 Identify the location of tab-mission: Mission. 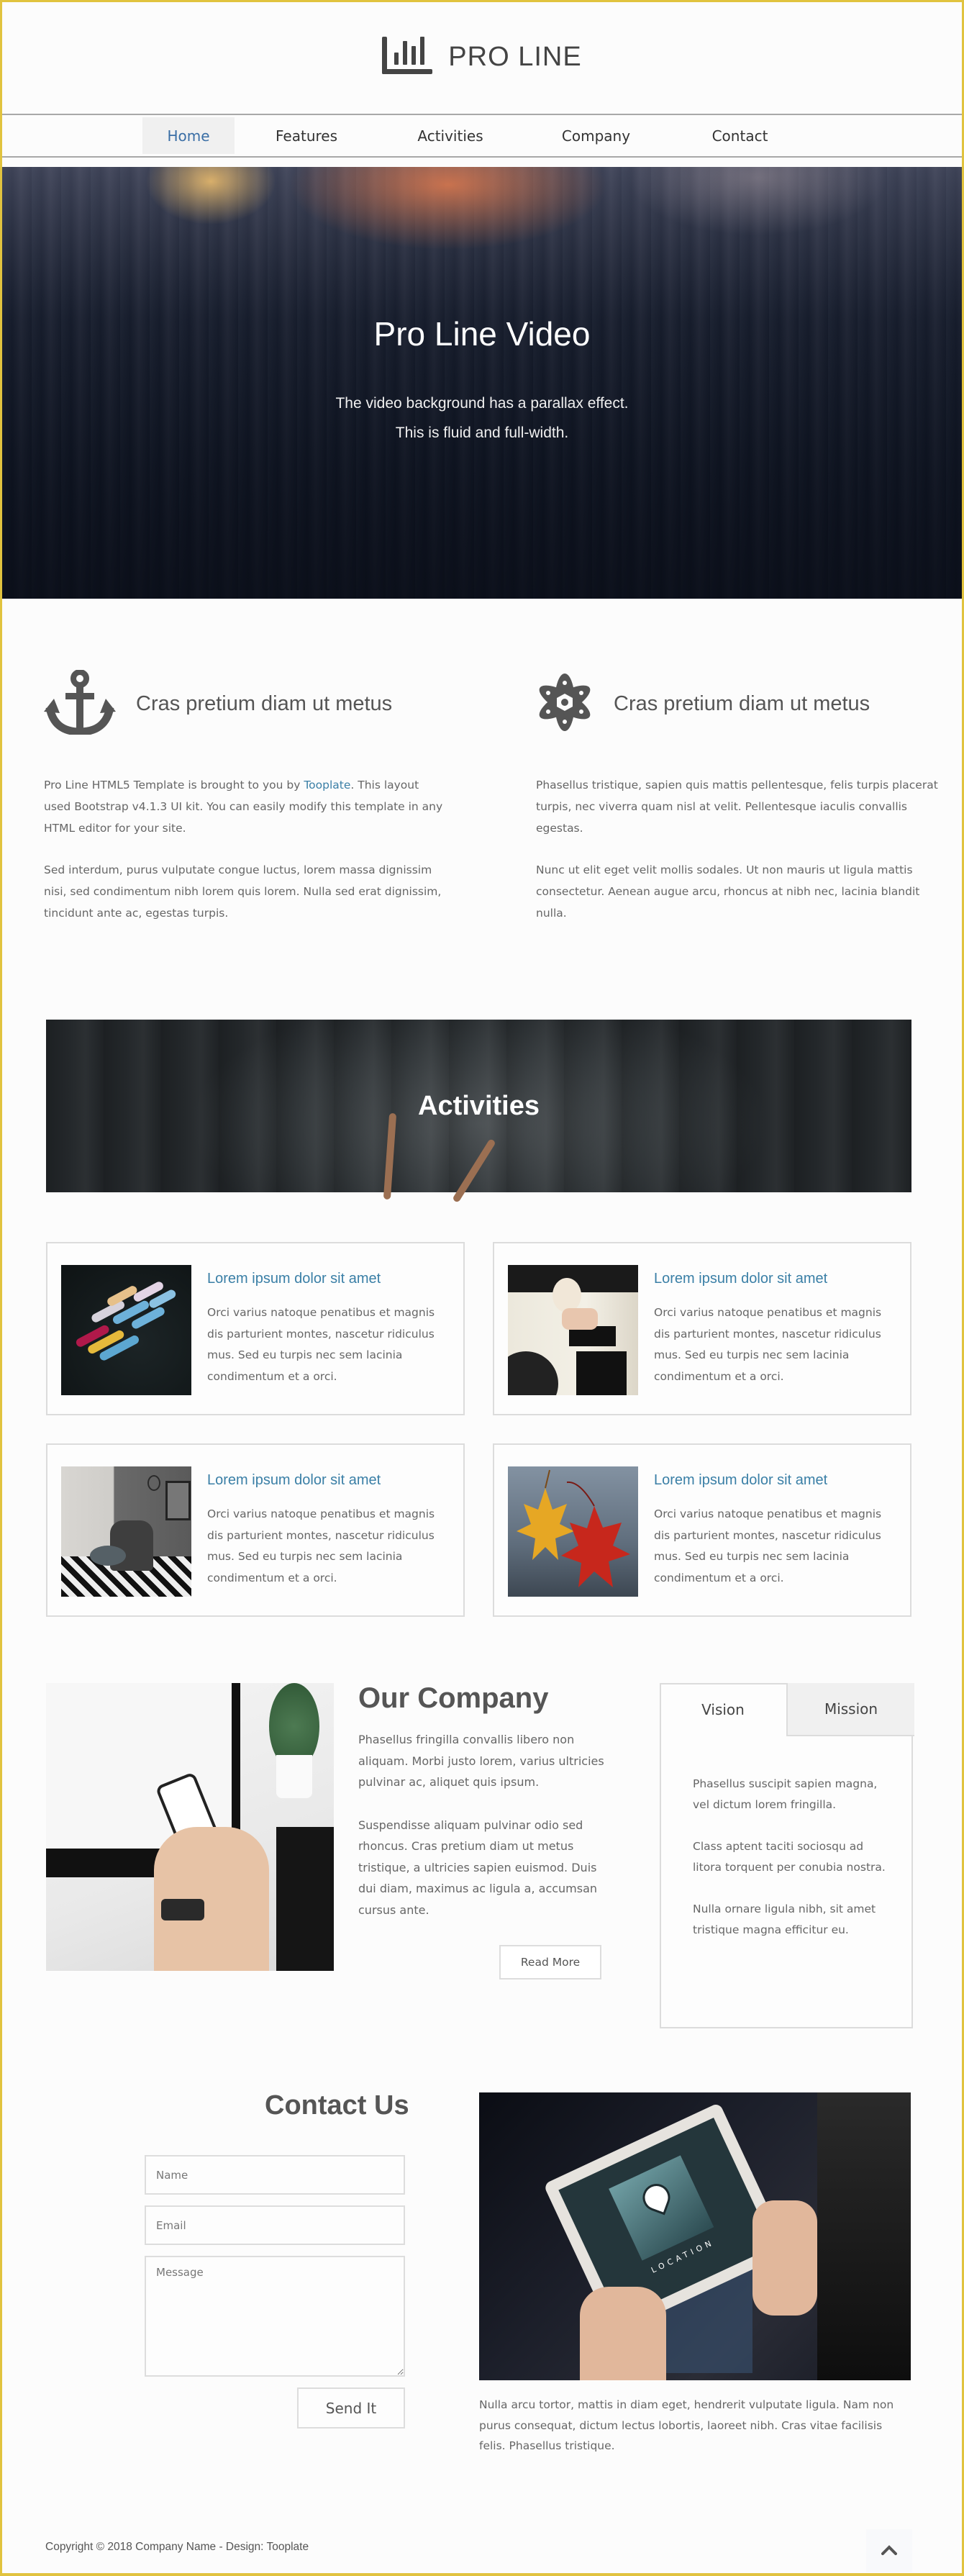
(850, 1710).